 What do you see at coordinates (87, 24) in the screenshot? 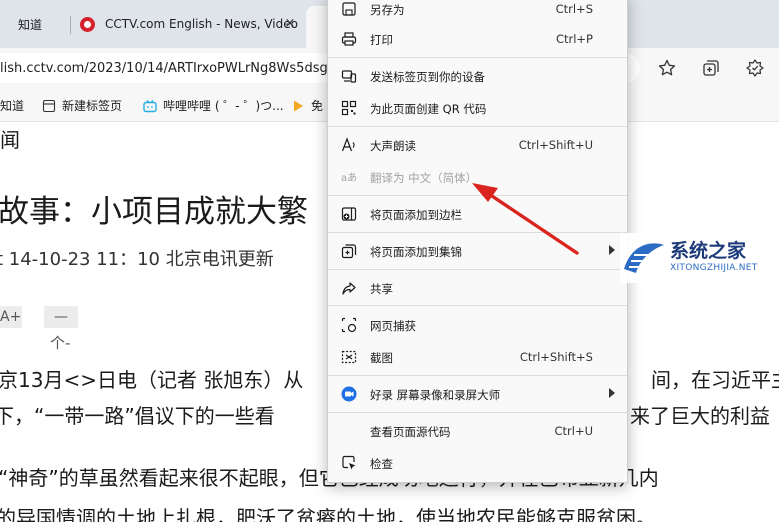
I see `cctv-favicon-icon` at bounding box center [87, 24].